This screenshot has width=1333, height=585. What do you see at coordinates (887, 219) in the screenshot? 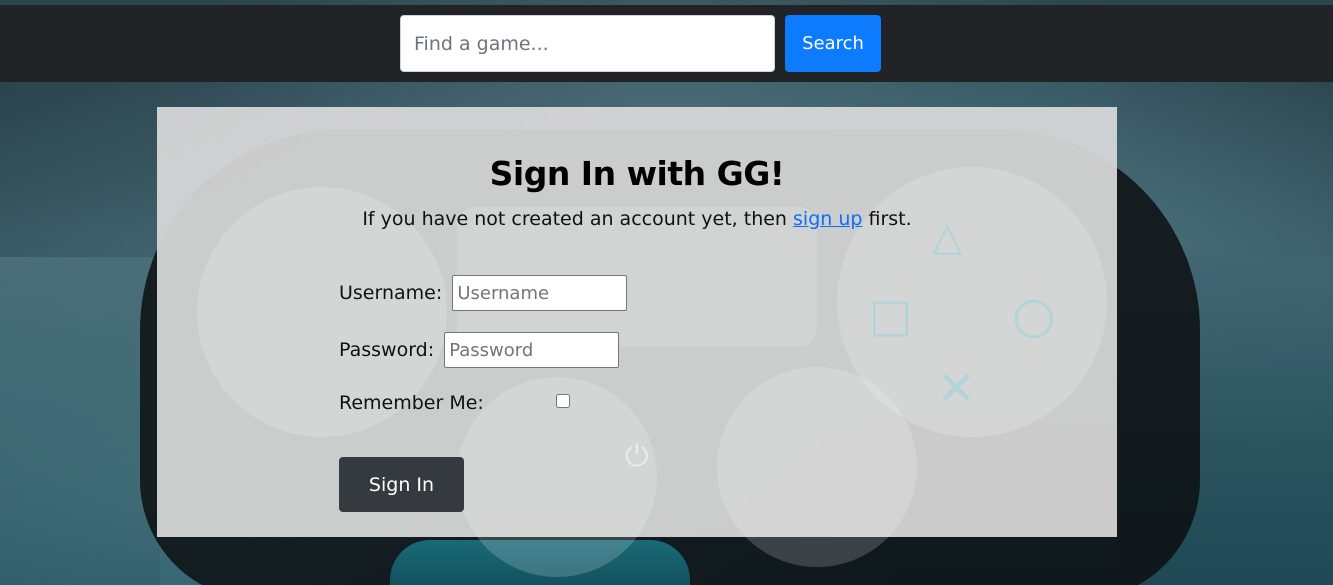
I see `signup-prompt-suffix: first.` at bounding box center [887, 219].